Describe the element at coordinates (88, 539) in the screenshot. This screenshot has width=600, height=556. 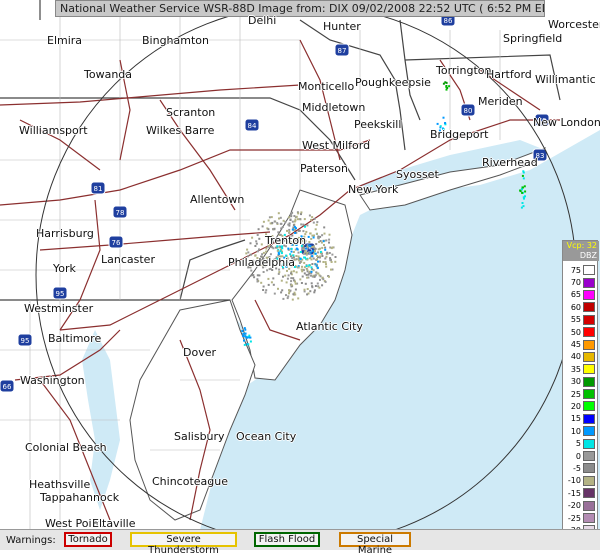
I see `warning-tornado: Tornado` at that location.